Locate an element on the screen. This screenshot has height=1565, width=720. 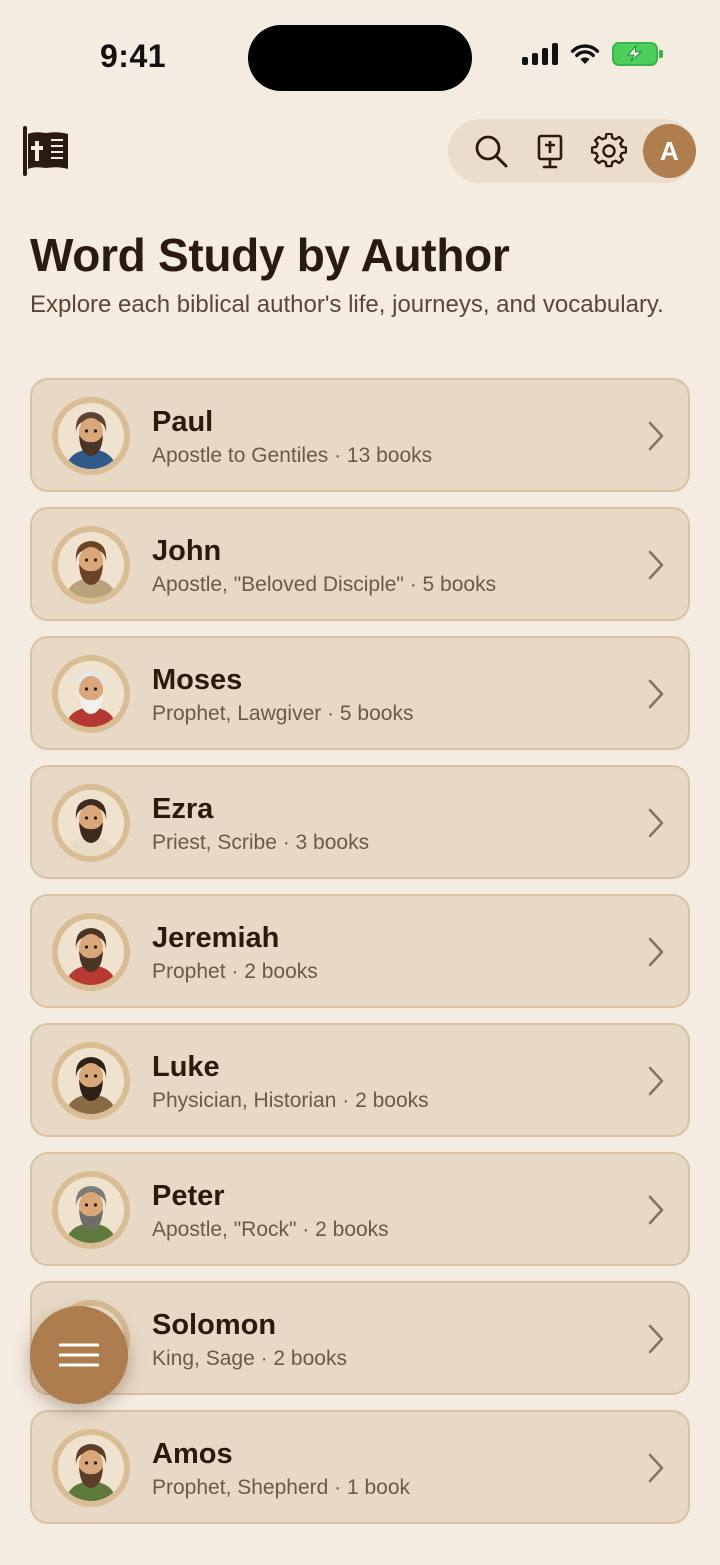
author-card-amos: Amos Prophet, Shepherd · 1 book is located at coordinates (360, 1467).